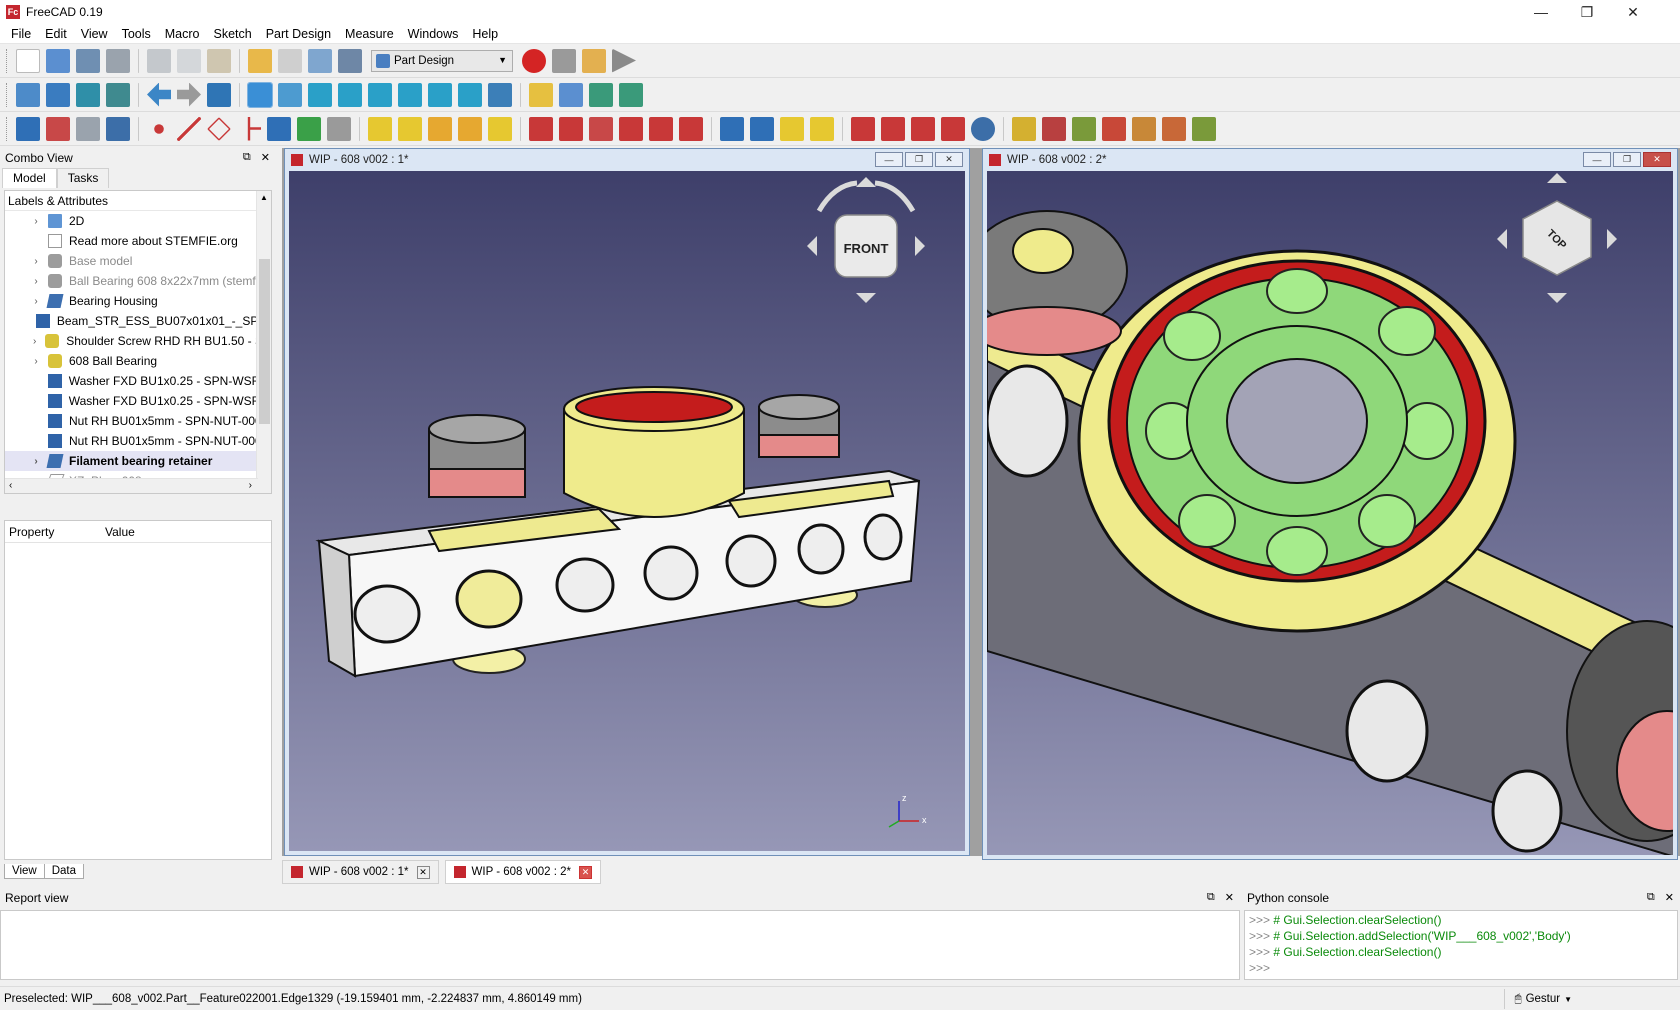 The image size is (1680, 1010). Describe the element at coordinates (21, 34) in the screenshot. I see `menu-file: File` at that location.